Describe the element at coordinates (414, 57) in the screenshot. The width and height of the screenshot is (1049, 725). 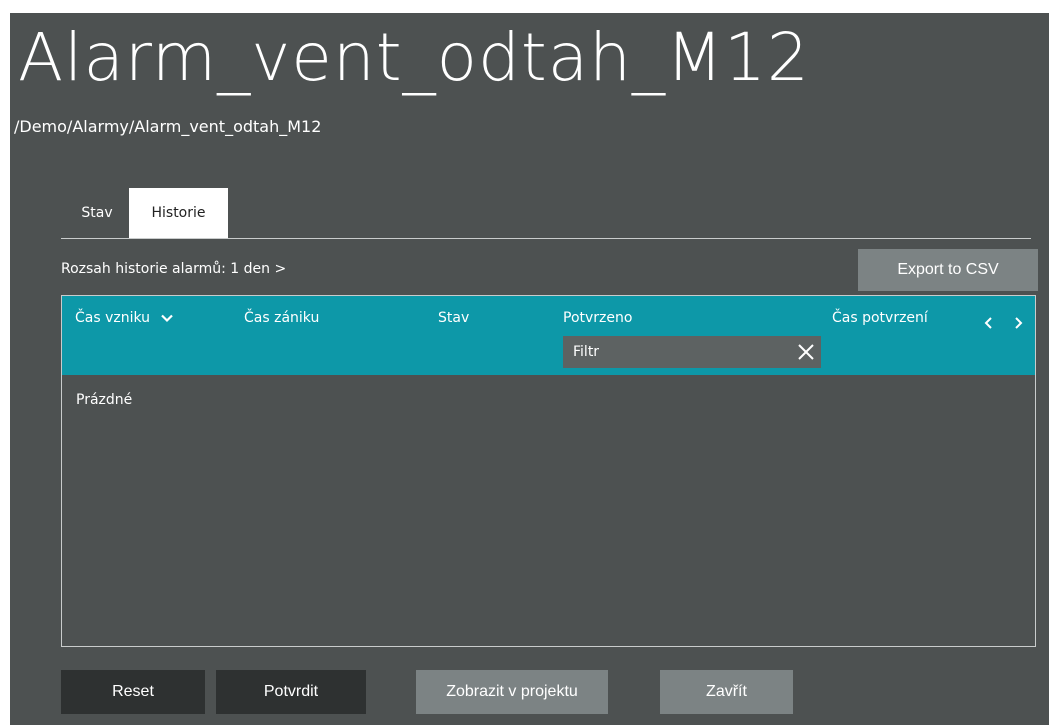
I see `page-title: Alarm_vent_odtah_M12` at that location.